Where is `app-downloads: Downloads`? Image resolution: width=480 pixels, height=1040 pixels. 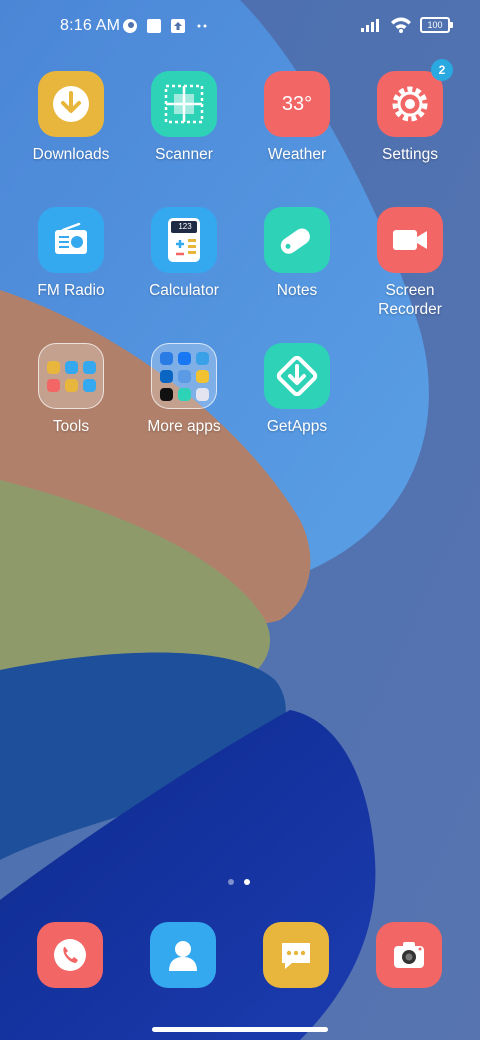
app-downloads: Downloads is located at coordinates (71, 117).